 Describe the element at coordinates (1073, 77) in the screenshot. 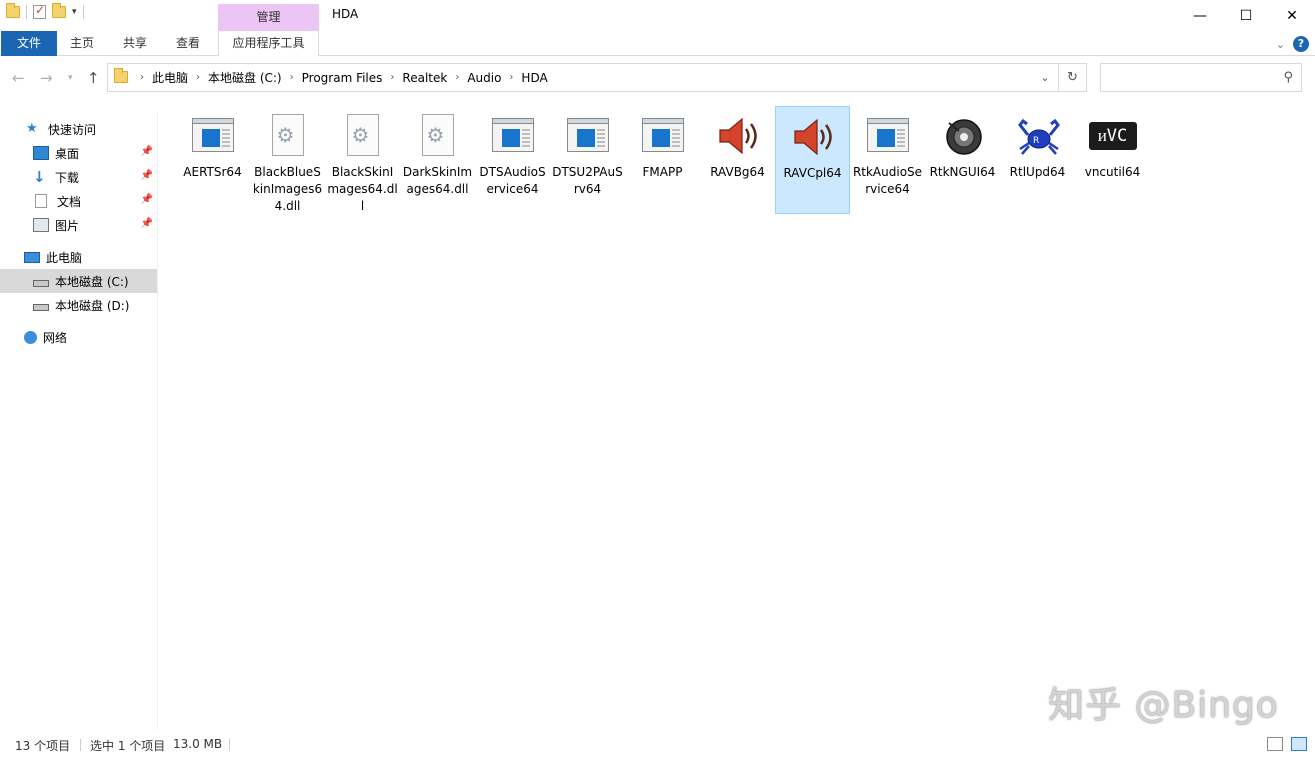

I see `refresh-icon: ↻` at that location.